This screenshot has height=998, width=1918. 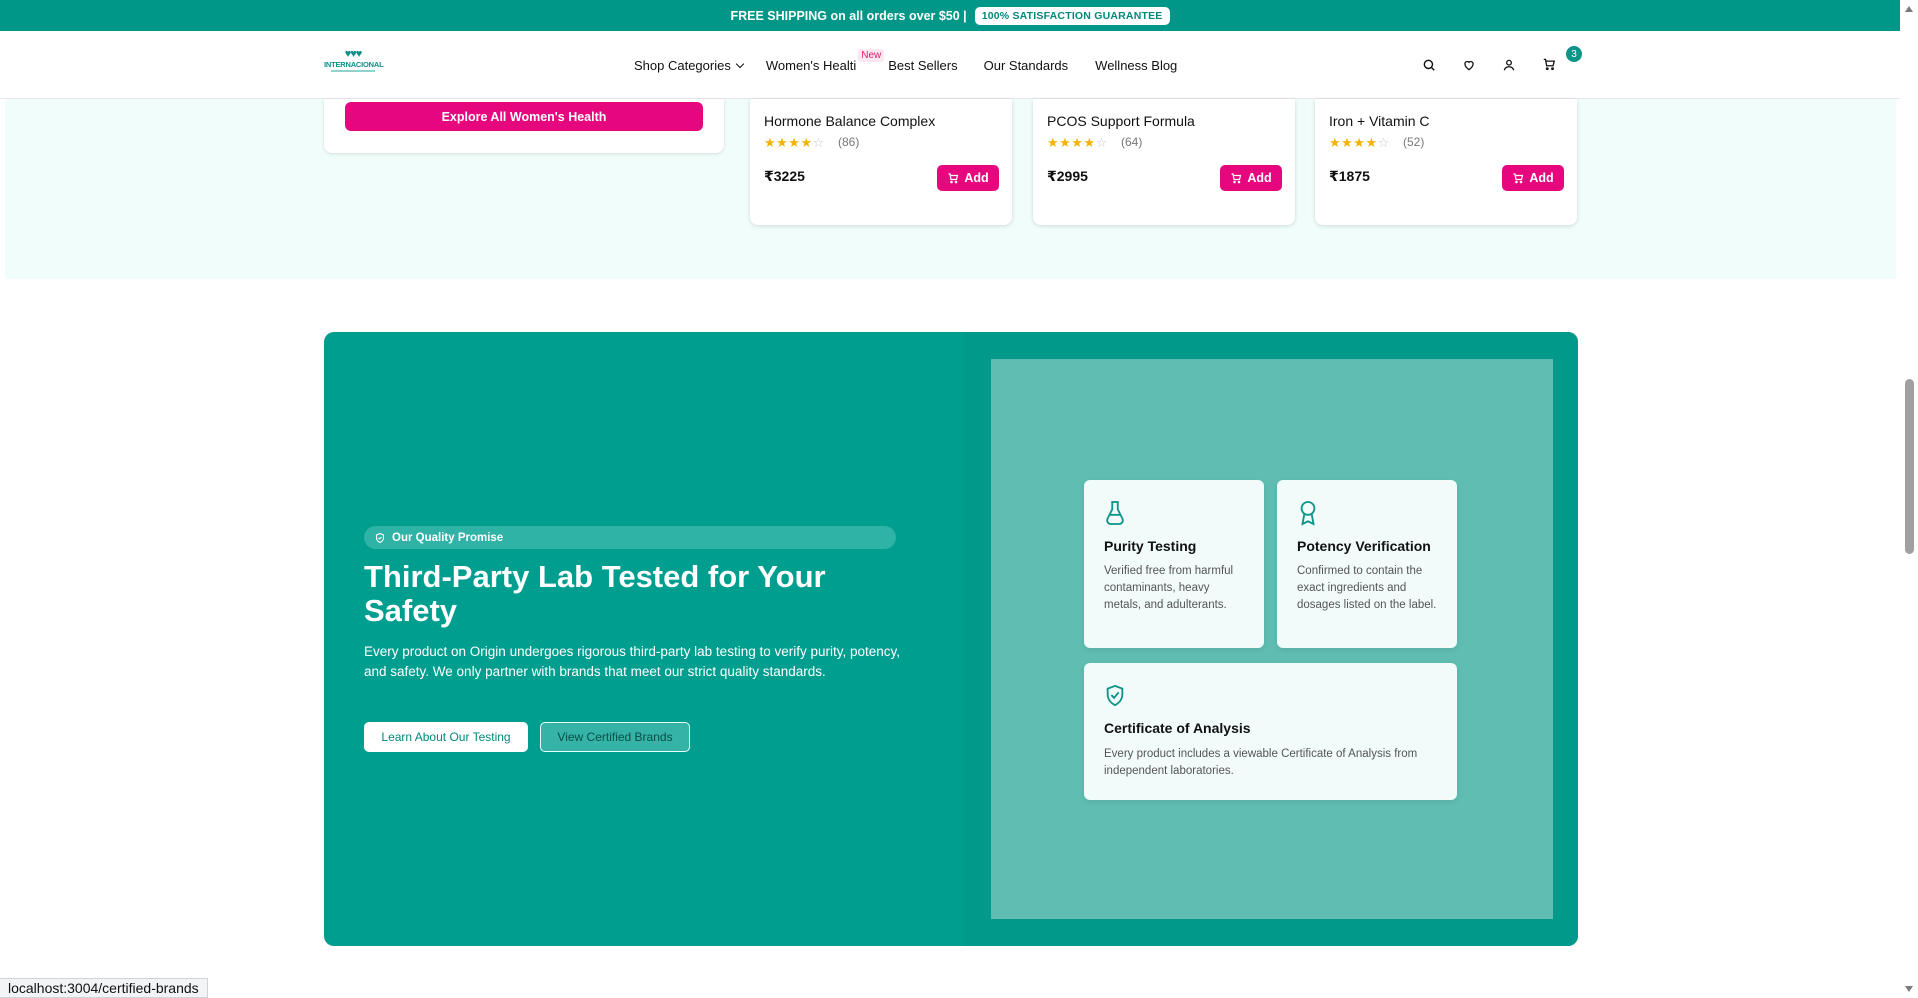 What do you see at coordinates (1379, 121) in the screenshot?
I see `product-name: Iron + Vitamin C` at bounding box center [1379, 121].